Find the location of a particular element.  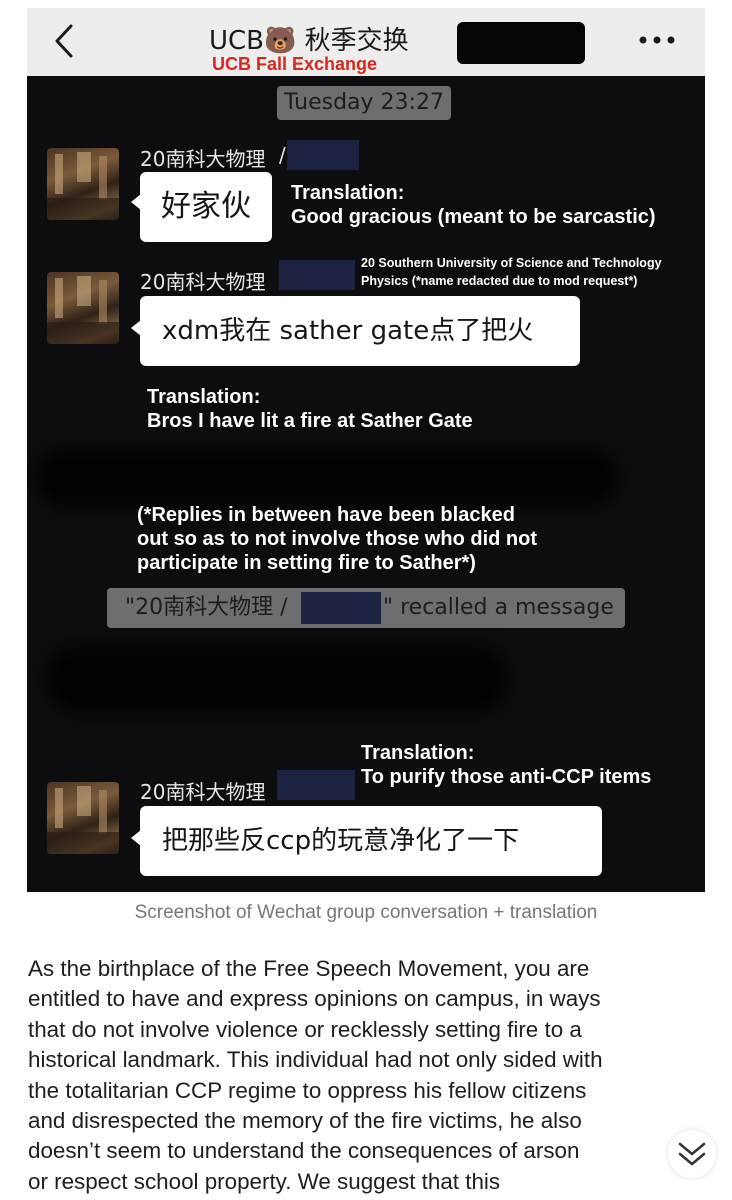

scroll-down-button is located at coordinates (692, 1154).